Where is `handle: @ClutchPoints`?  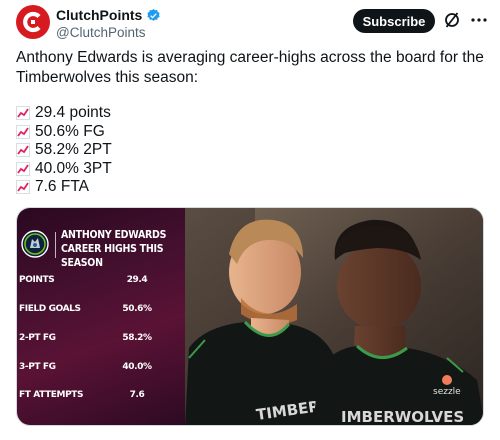 handle: @ClutchPoints is located at coordinates (108, 32).